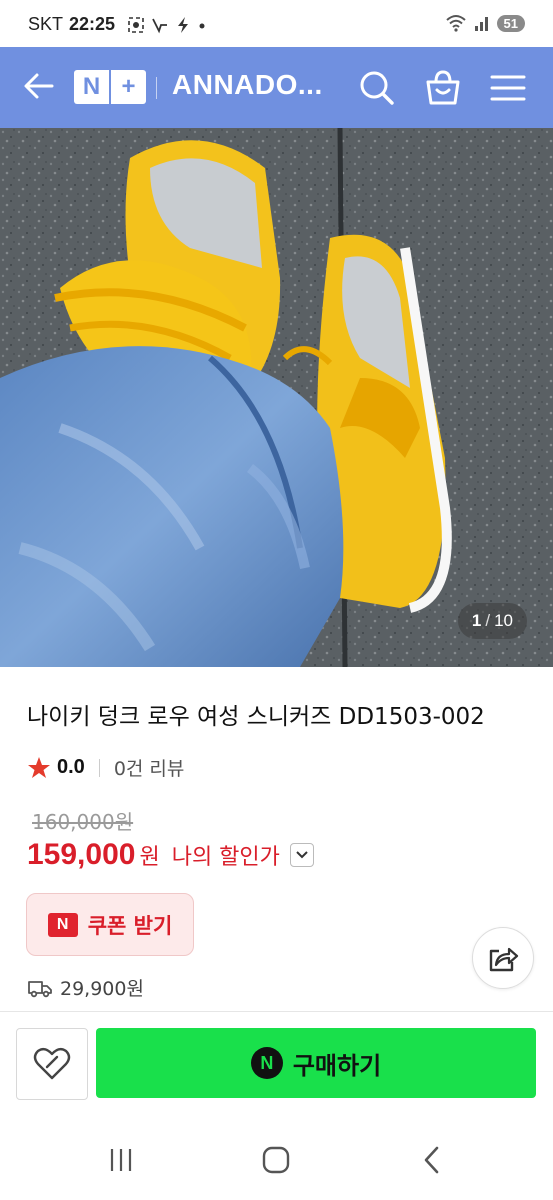 This screenshot has height=1200, width=553. I want to click on chevron-down-icon, so click(302, 855).